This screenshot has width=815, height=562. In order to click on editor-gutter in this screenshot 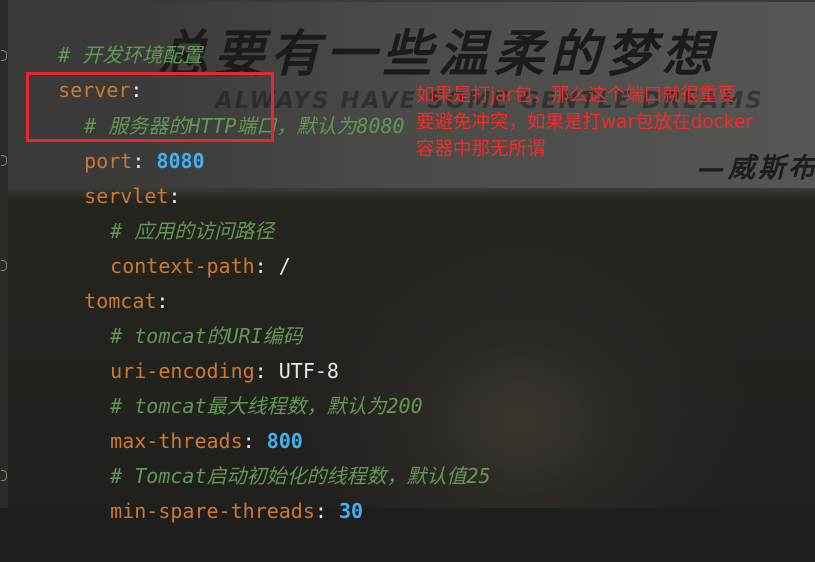, I will do `click(4, 254)`.